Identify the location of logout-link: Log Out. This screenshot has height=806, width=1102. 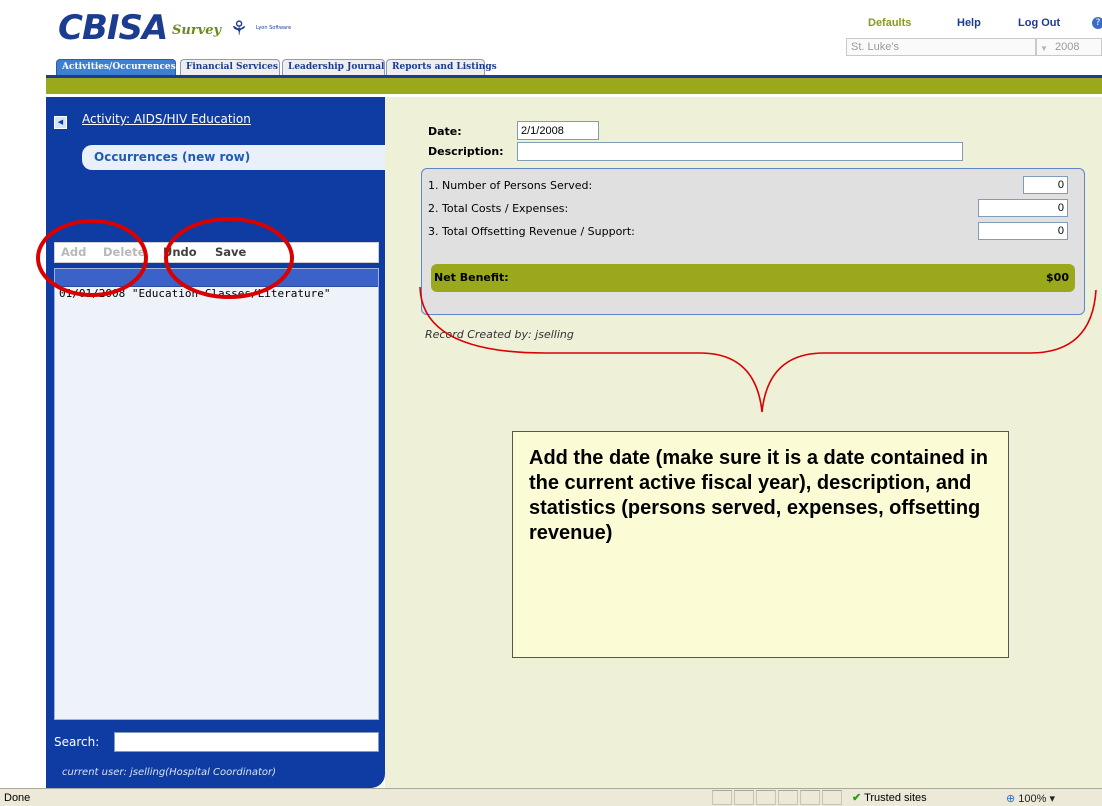
(1039, 23).